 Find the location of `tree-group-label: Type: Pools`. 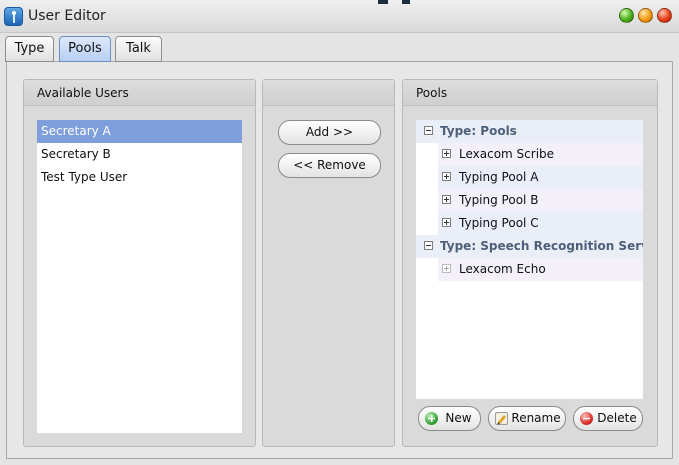

tree-group-label: Type: Pools is located at coordinates (478, 131).